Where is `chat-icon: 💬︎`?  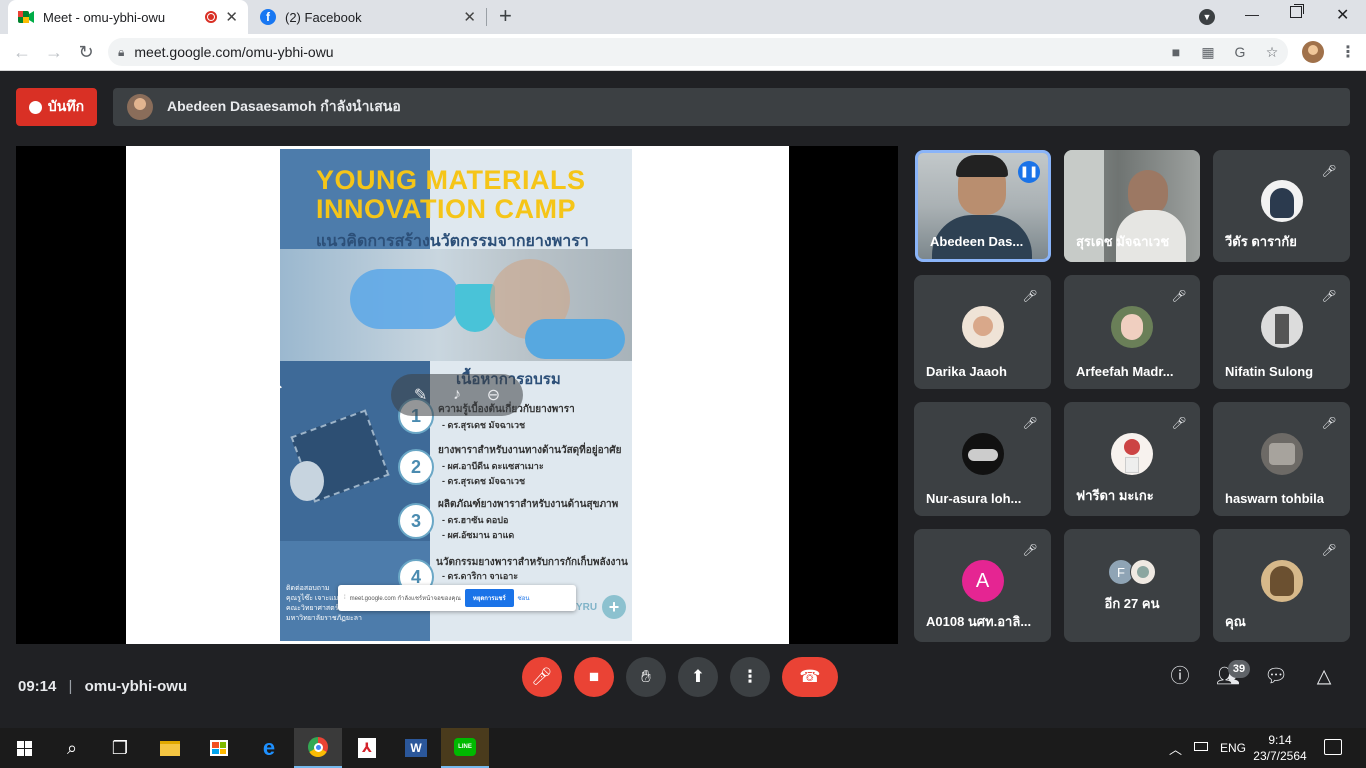
chat-icon: 💬︎ is located at coordinates (1276, 677).